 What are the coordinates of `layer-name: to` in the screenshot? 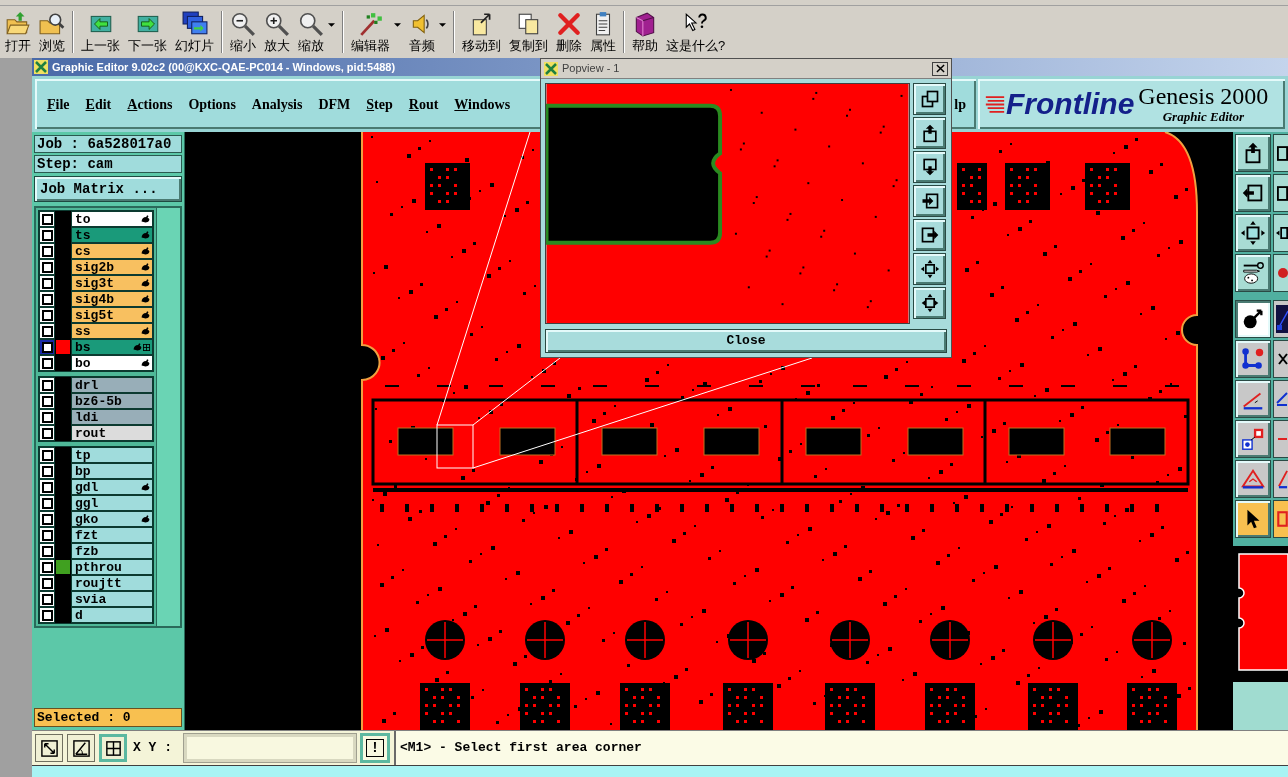 It's located at (112, 219).